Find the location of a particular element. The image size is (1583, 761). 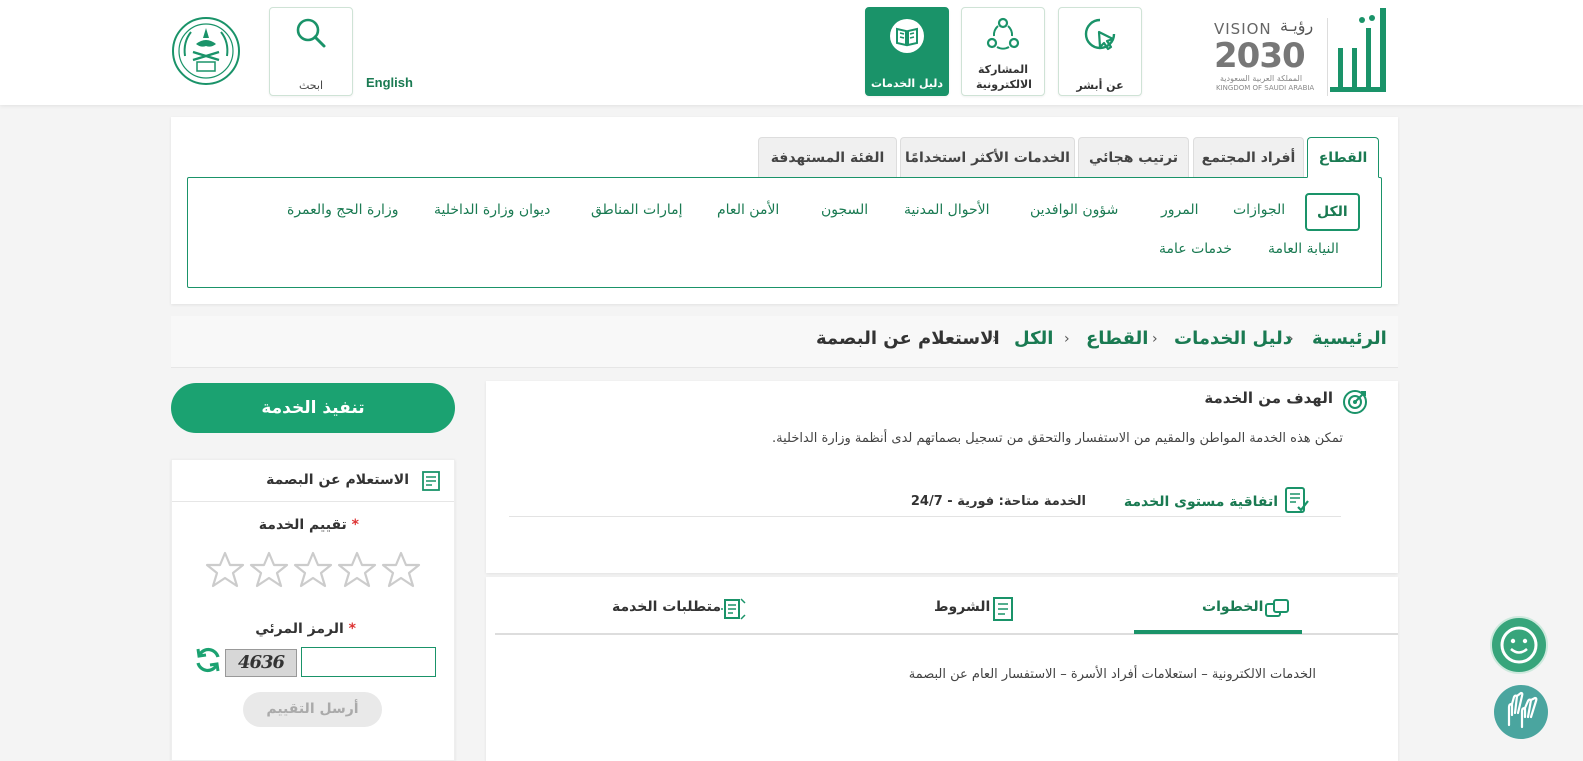

divider is located at coordinates (925, 516).